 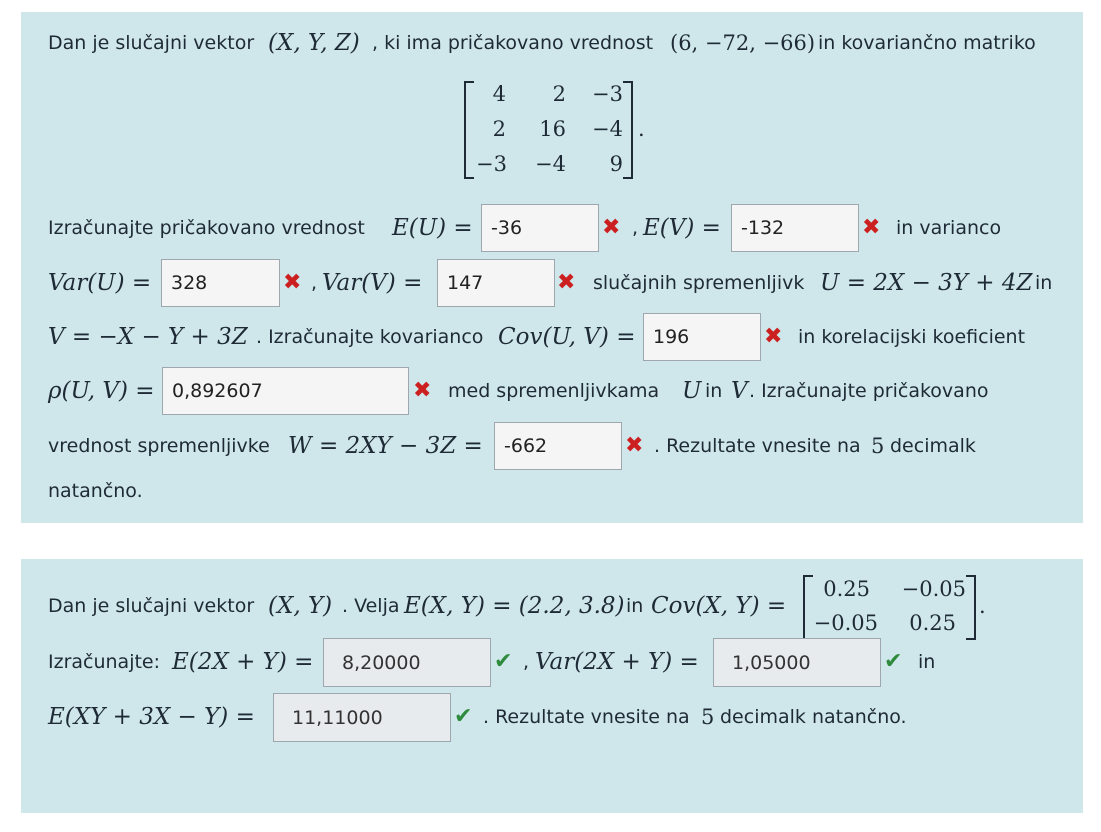 I want to click on label-rho: ρ(U, V) =, so click(x=101, y=391).